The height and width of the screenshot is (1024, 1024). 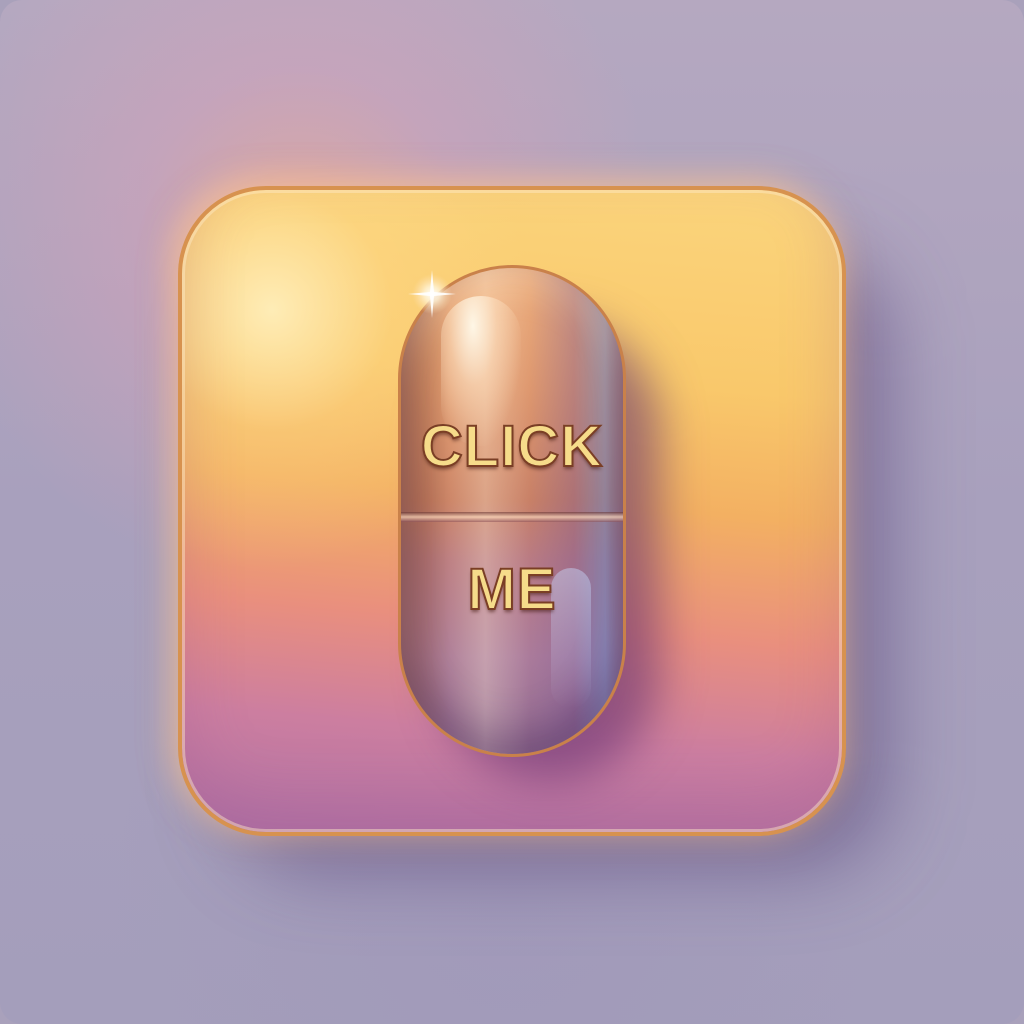 I want to click on click-me-button: CLICK ME, so click(x=512, y=511).